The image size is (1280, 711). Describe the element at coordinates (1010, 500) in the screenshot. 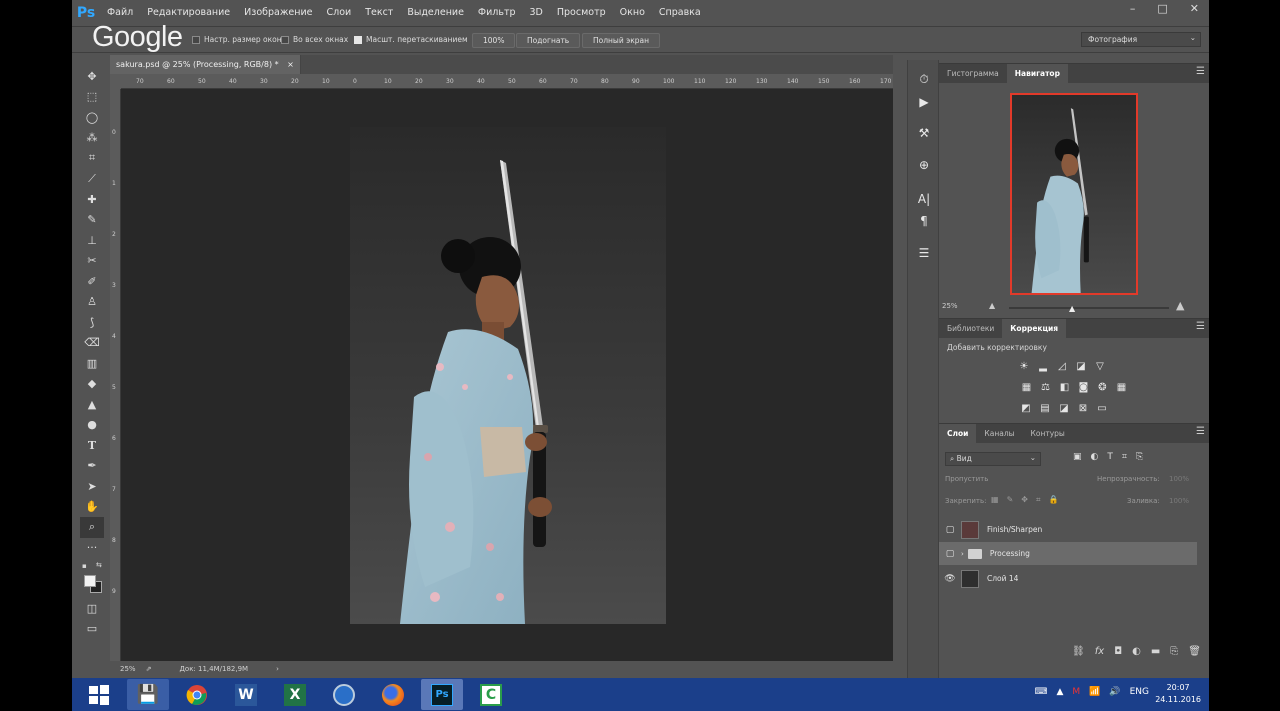

I see `lock-pixels-icon: ✎` at that location.